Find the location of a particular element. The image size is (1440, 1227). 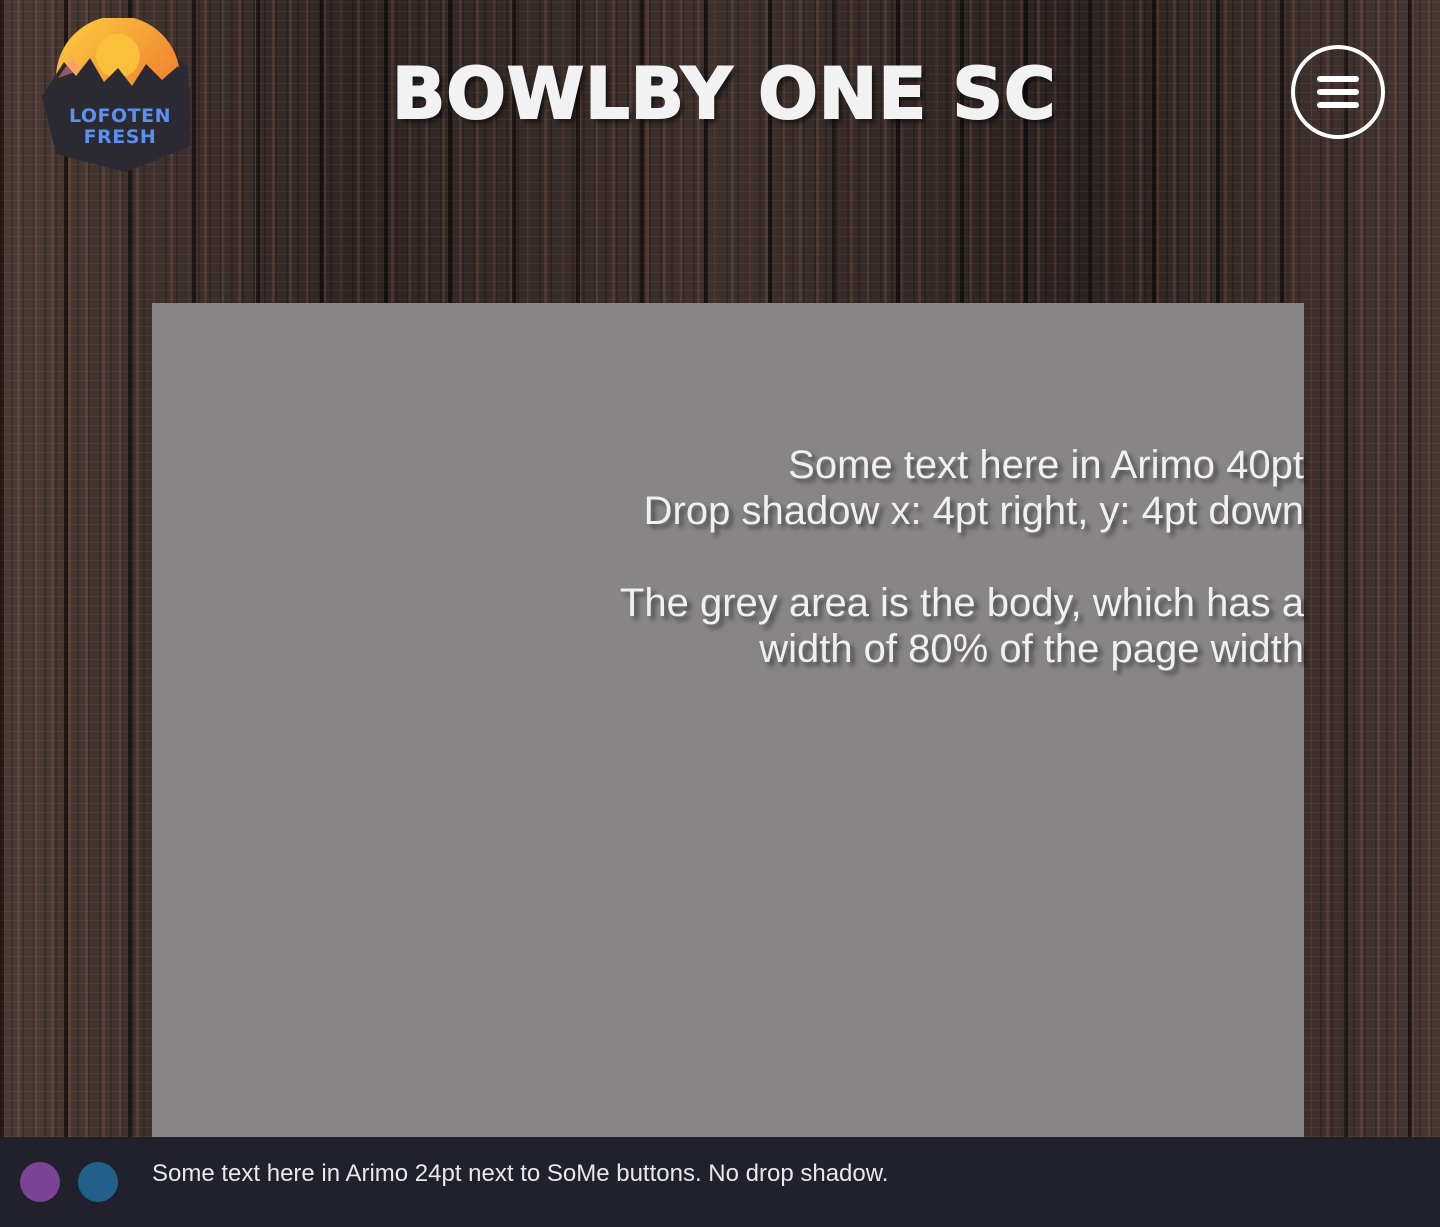

main-text-line-3: The grey area is the body, which has a is located at coordinates (961, 603).